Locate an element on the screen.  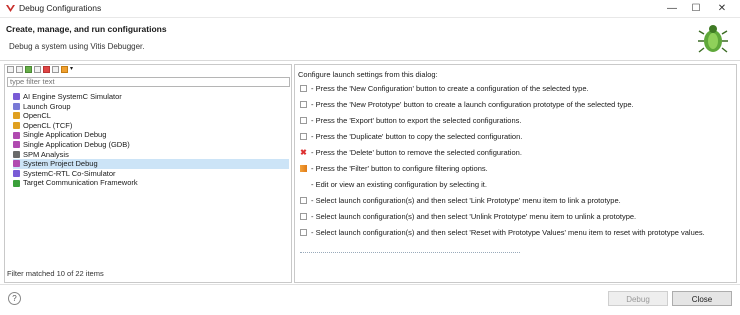
window-titlebar: Debug Configurations — ☐ ✕ is located at coordinates (370, 9).